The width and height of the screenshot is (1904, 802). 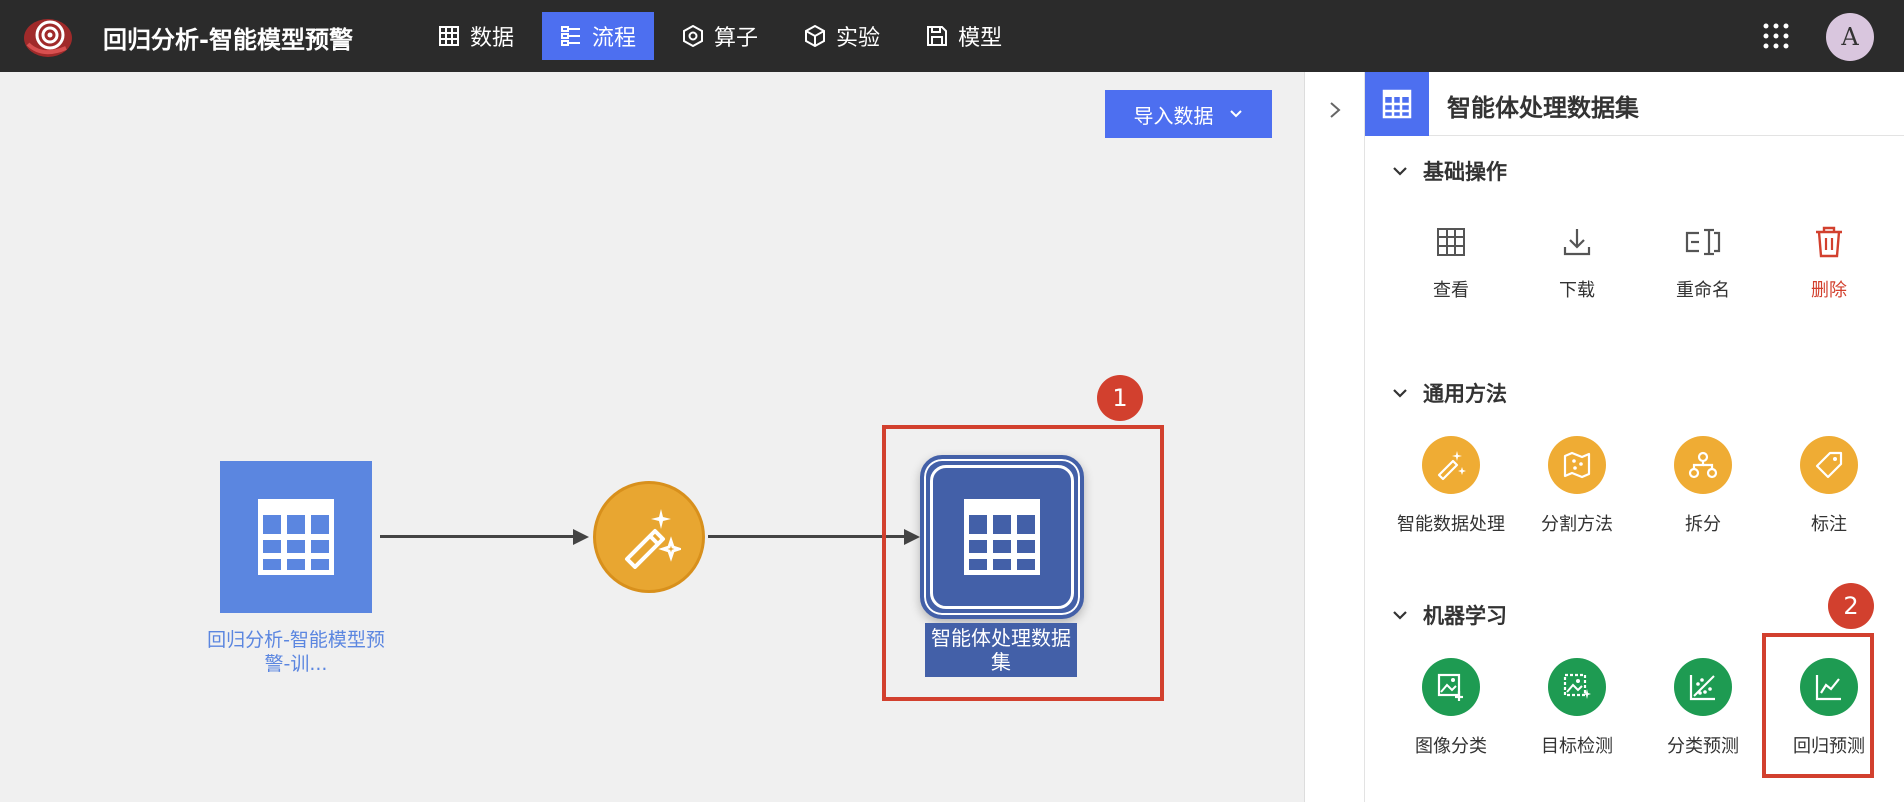 What do you see at coordinates (1334, 437) in the screenshot?
I see `panel-collapse-strip` at bounding box center [1334, 437].